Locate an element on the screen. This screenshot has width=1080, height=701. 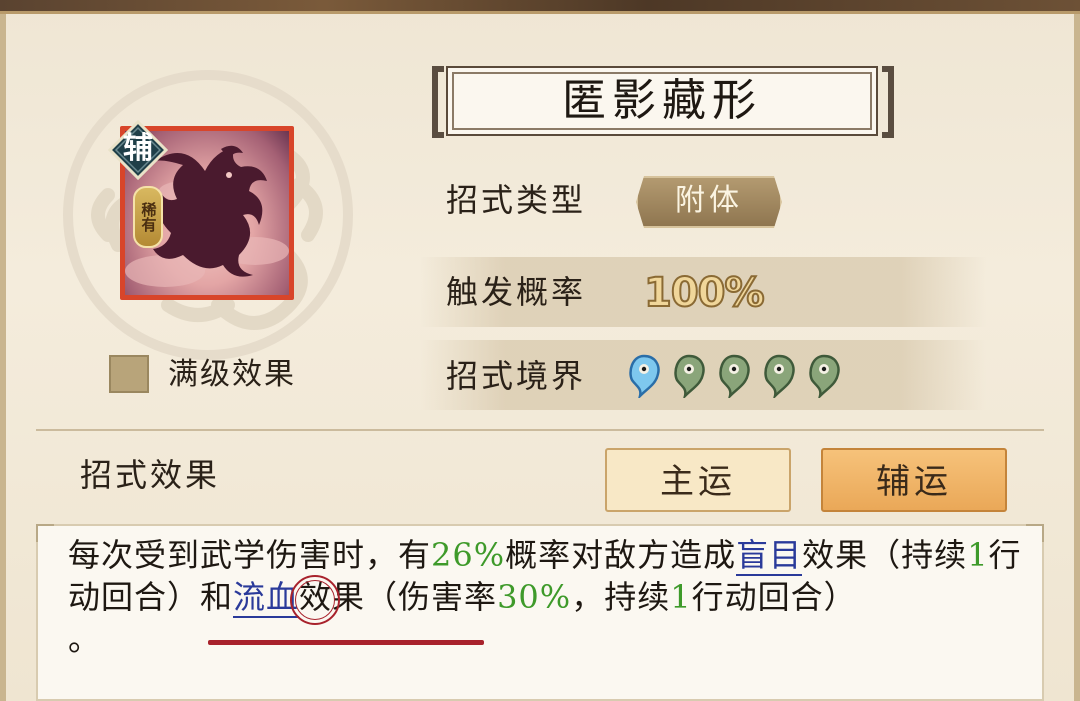
realm-label: 招式境界 is located at coordinates (516, 376).